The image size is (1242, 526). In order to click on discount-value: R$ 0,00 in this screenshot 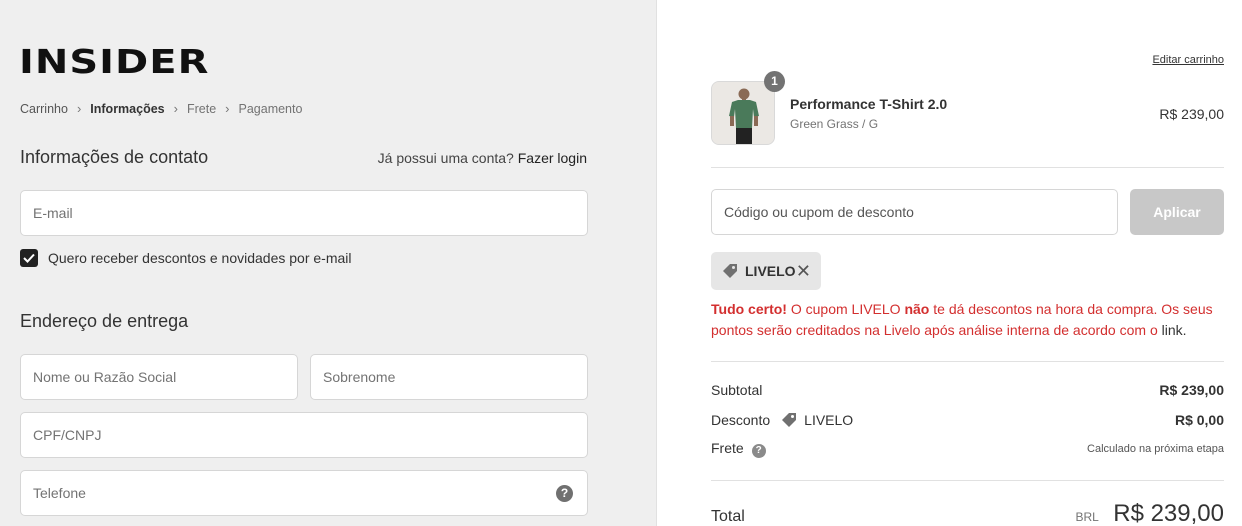, I will do `click(1199, 420)`.